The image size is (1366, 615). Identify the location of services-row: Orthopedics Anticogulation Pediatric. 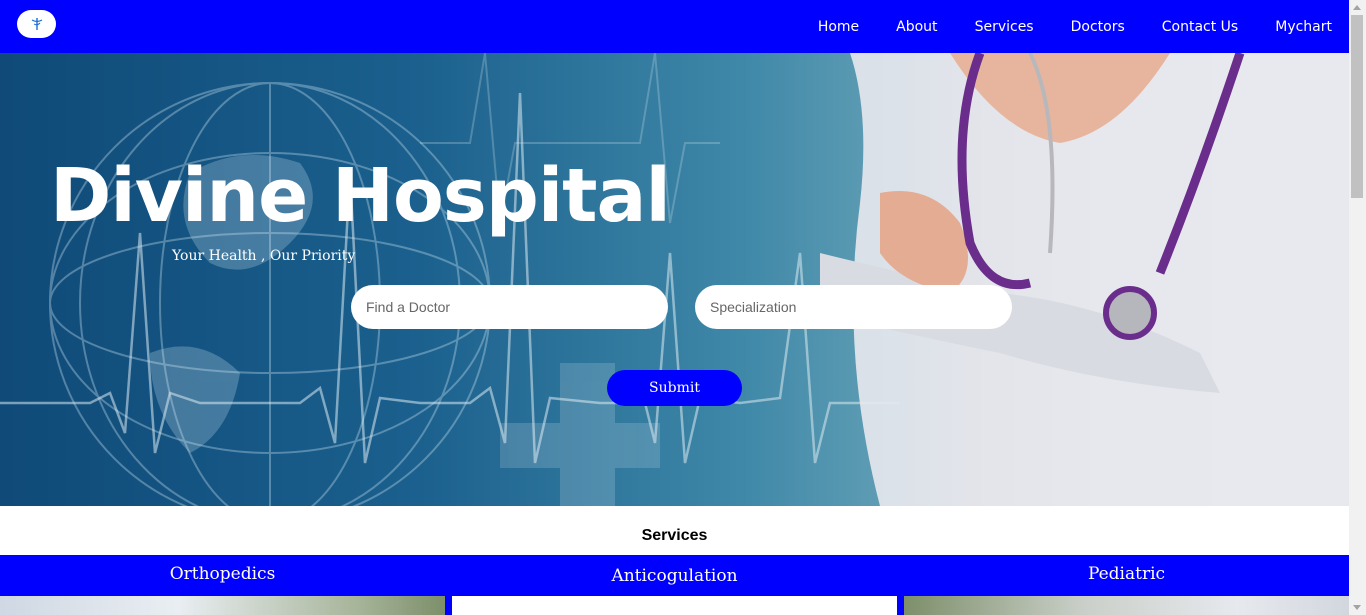
(674, 585).